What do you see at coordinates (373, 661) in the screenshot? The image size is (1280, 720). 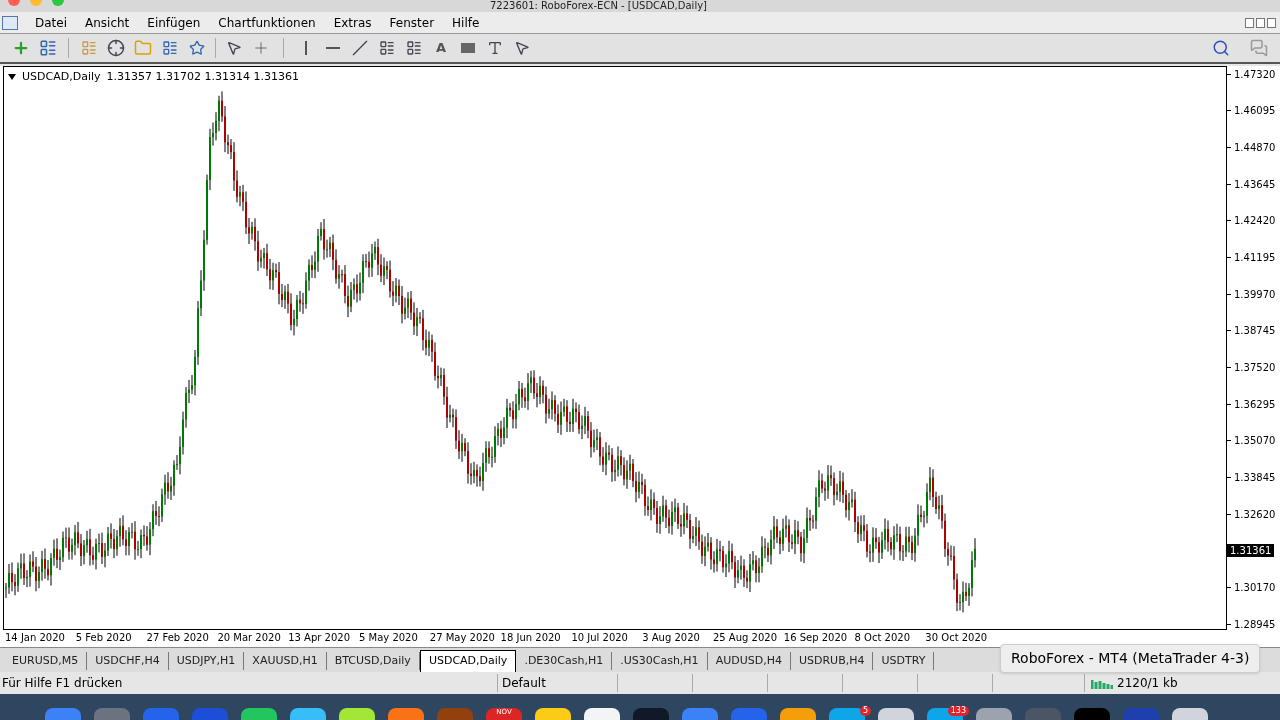 I see `chart-tab: BTCUSD,Daily` at bounding box center [373, 661].